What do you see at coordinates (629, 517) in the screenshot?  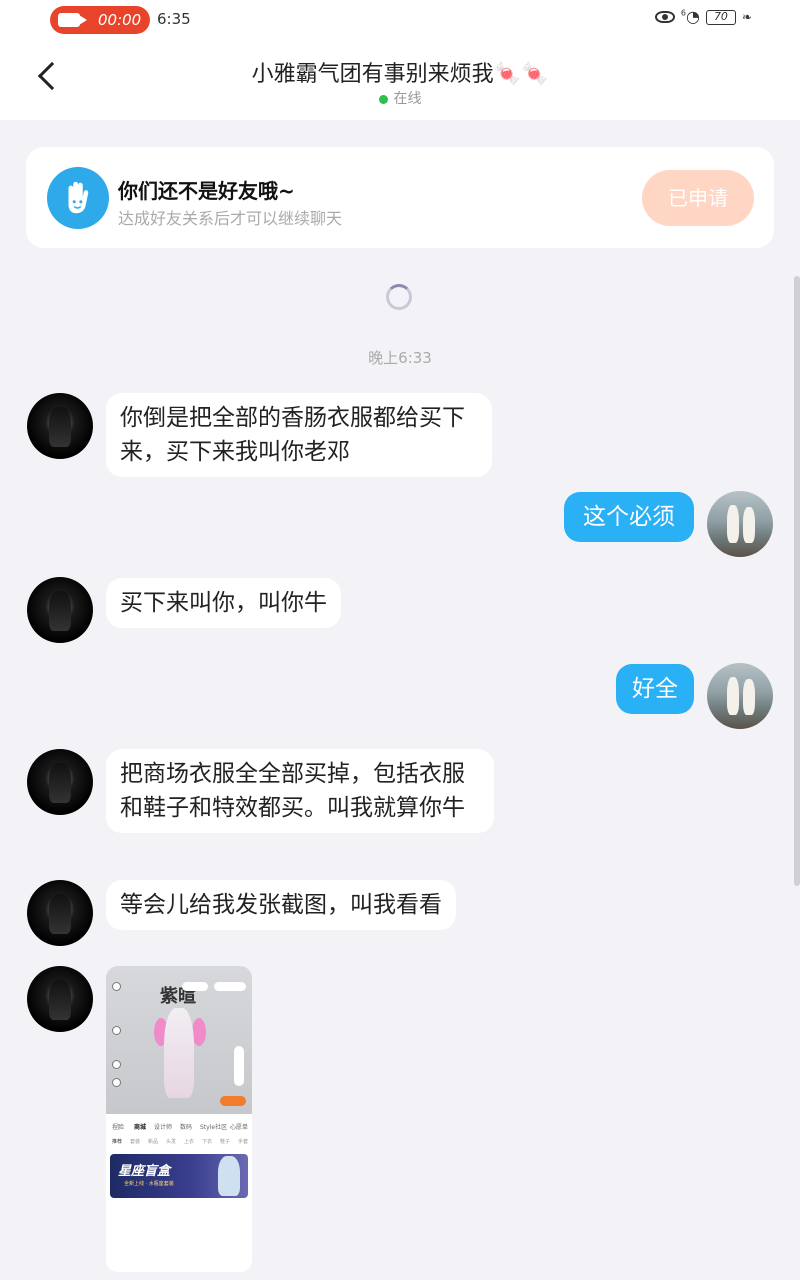 I see `outgoing-message: 这个必须` at bounding box center [629, 517].